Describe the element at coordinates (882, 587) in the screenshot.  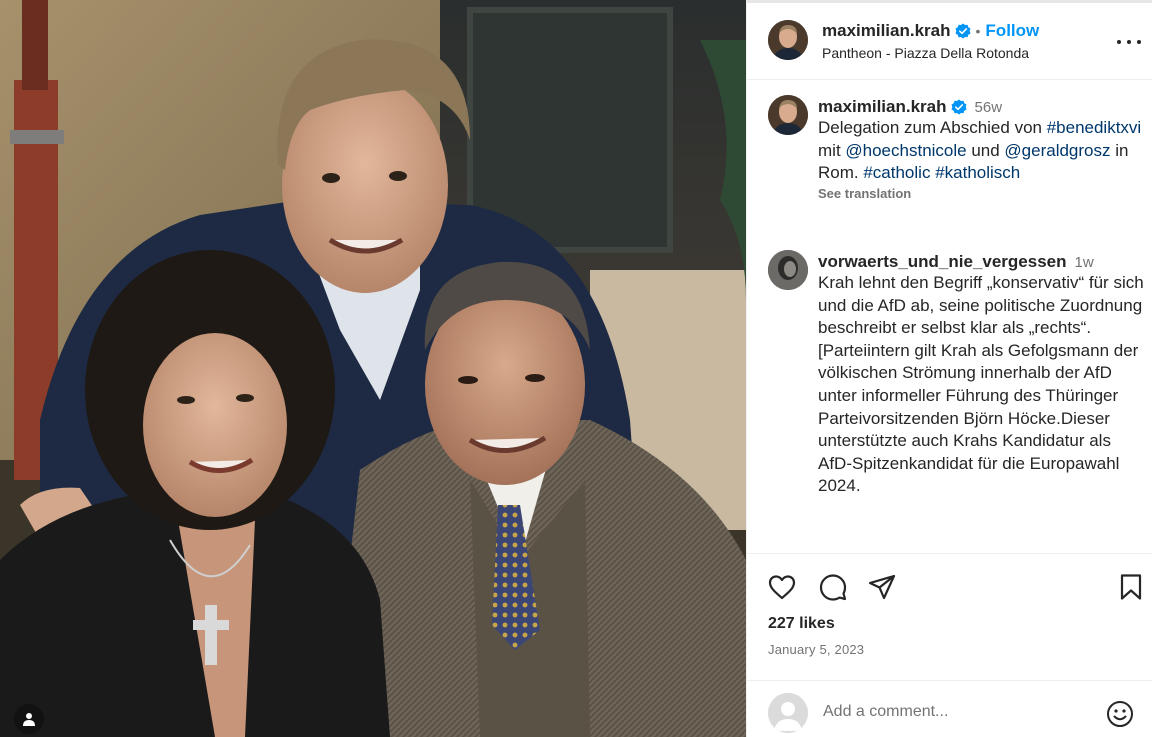
I see `share-icon` at that location.